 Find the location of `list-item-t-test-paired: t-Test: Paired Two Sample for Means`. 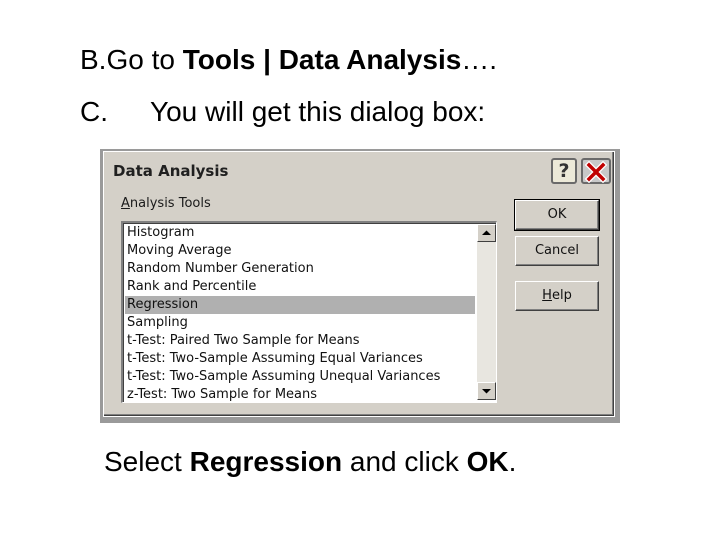

list-item-t-test-paired: t-Test: Paired Two Sample for Means is located at coordinates (300, 341).